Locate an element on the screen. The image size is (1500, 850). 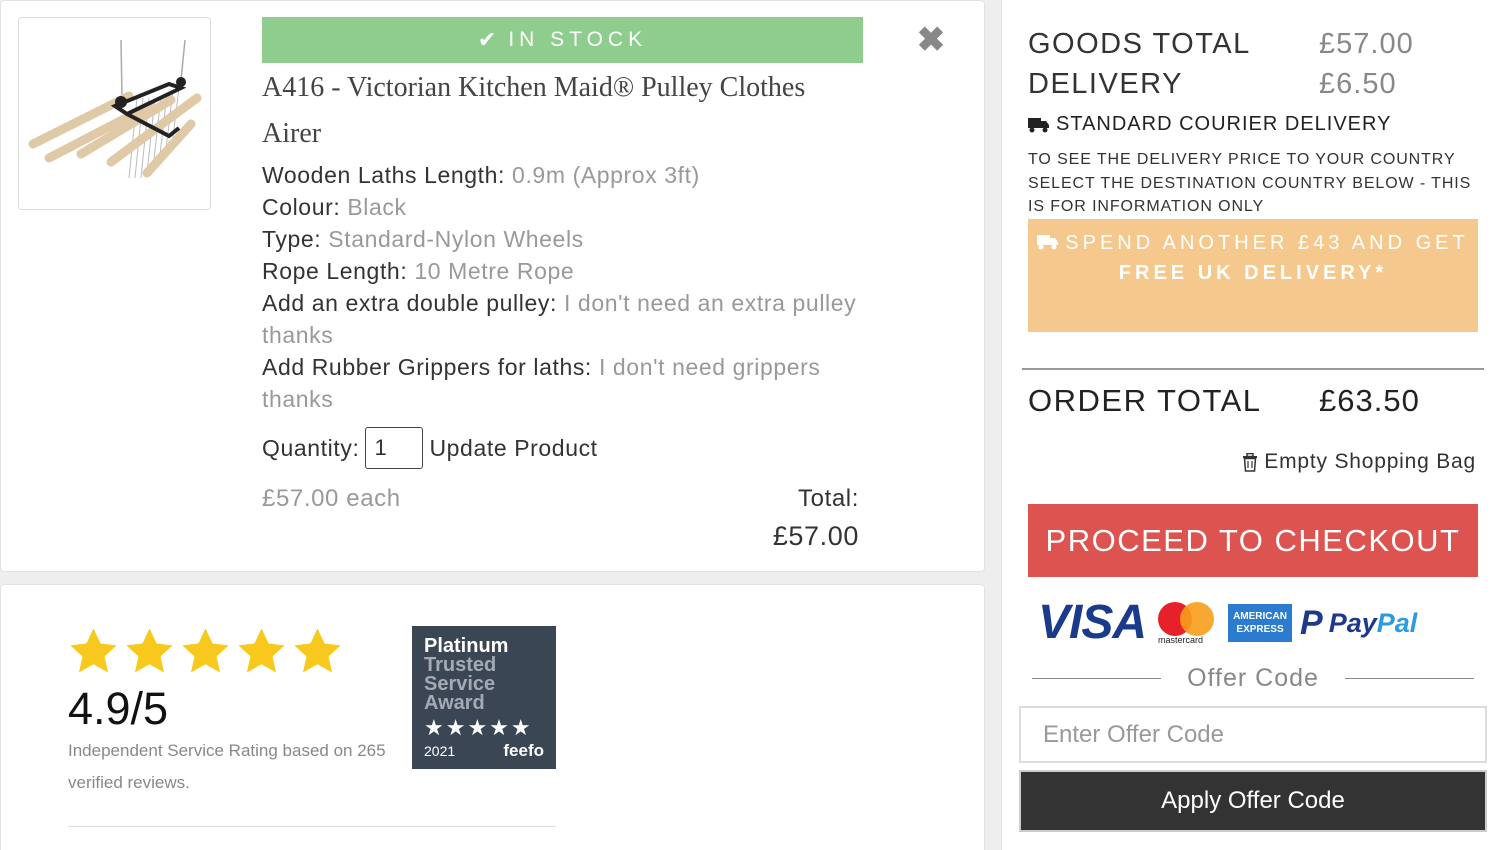
paypal-p-icon: P is located at coordinates (1311, 622).